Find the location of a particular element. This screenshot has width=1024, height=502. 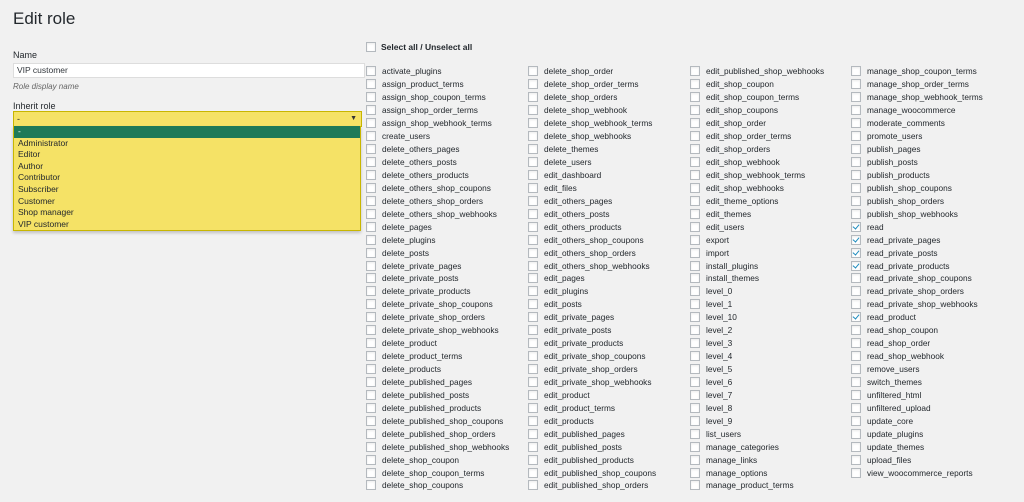

capability-item: delete_published_shop_orders is located at coordinates (437, 433).